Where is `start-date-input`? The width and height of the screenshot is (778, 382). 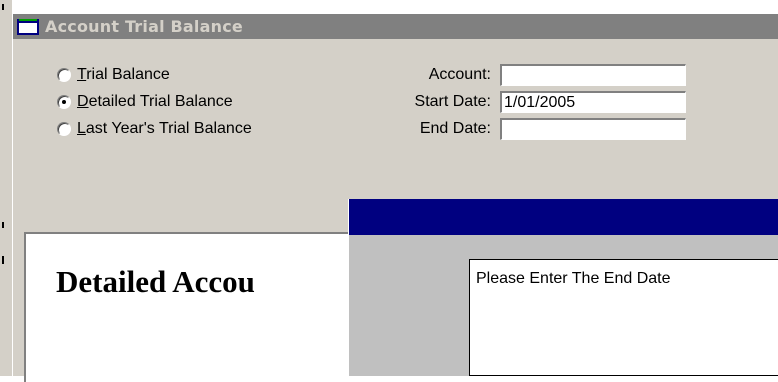
start-date-input is located at coordinates (593, 102).